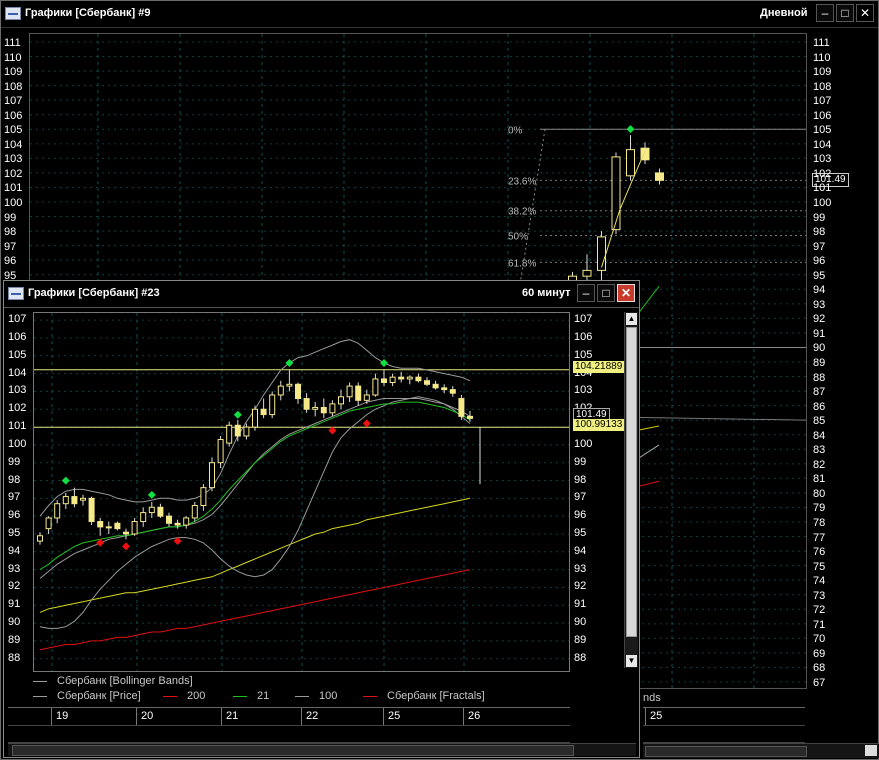 The image size is (879, 760). Describe the element at coordinates (819, 392) in the screenshot. I see `price-tick-label: 87` at that location.